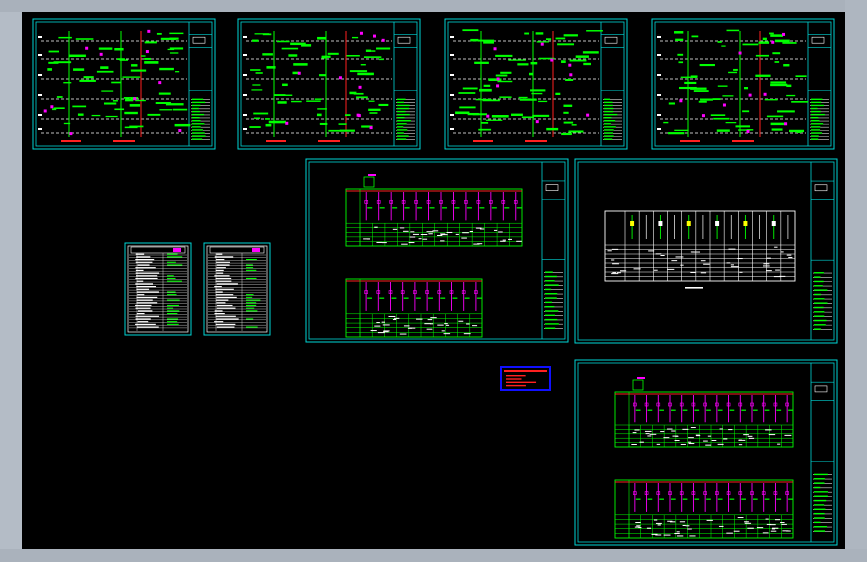 This screenshot has width=867, height=562. What do you see at coordinates (856, 281) in the screenshot?
I see `window-right-border` at bounding box center [856, 281].